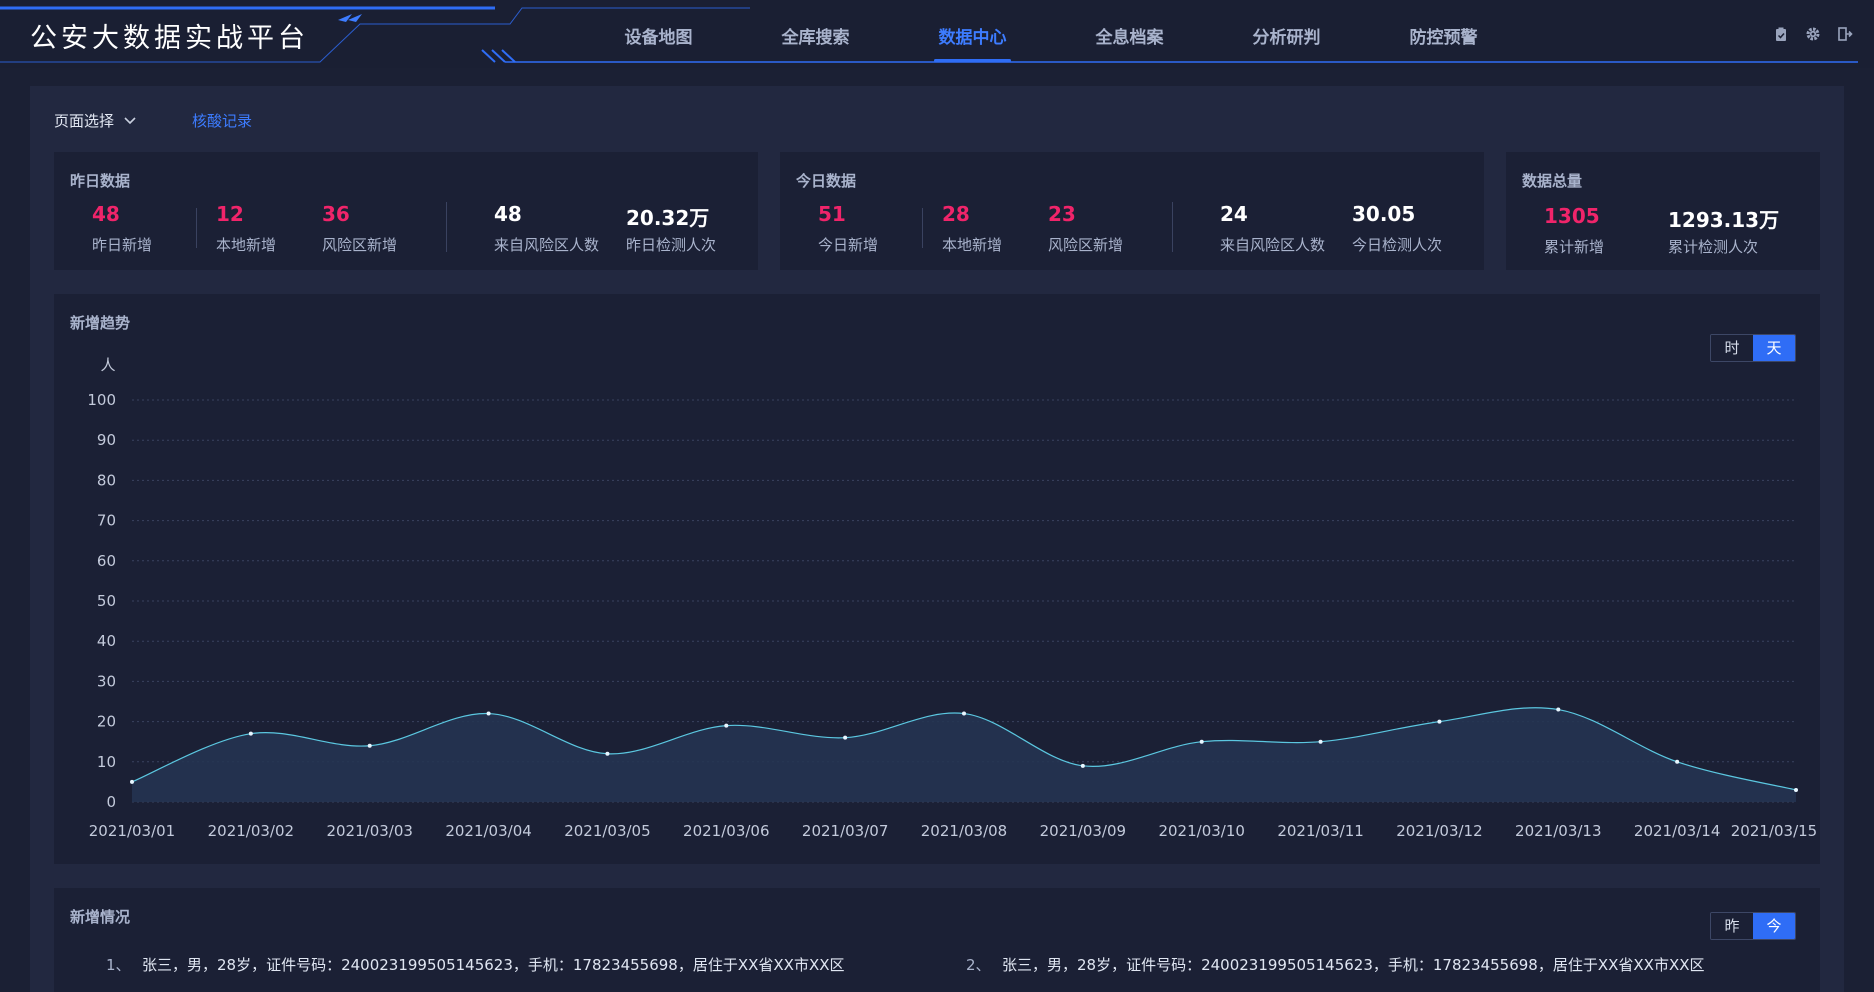 The image size is (1874, 992). What do you see at coordinates (726, 831) in the screenshot?
I see `x-tick-label: 2021/03/06` at bounding box center [726, 831].